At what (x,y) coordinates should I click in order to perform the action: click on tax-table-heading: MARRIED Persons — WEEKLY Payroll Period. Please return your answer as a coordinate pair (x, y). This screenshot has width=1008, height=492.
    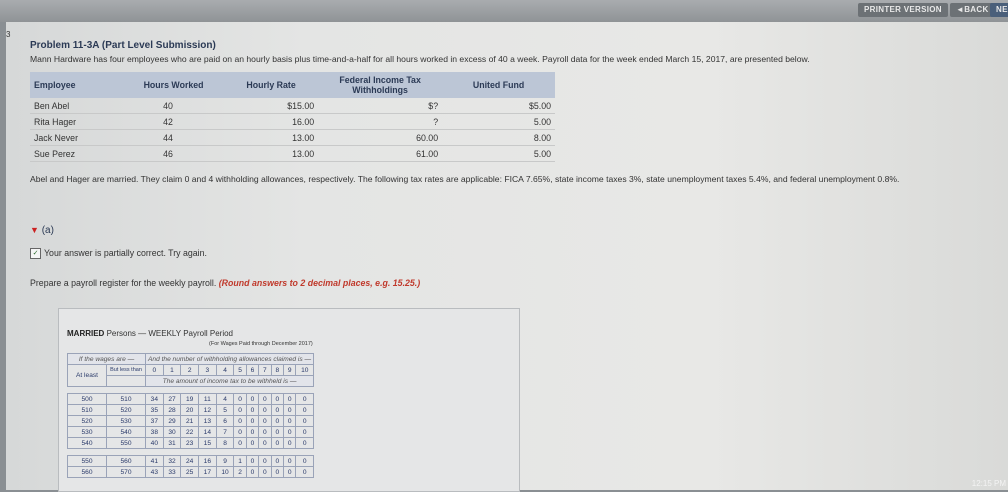
    Looking at the image, I should click on (150, 333).